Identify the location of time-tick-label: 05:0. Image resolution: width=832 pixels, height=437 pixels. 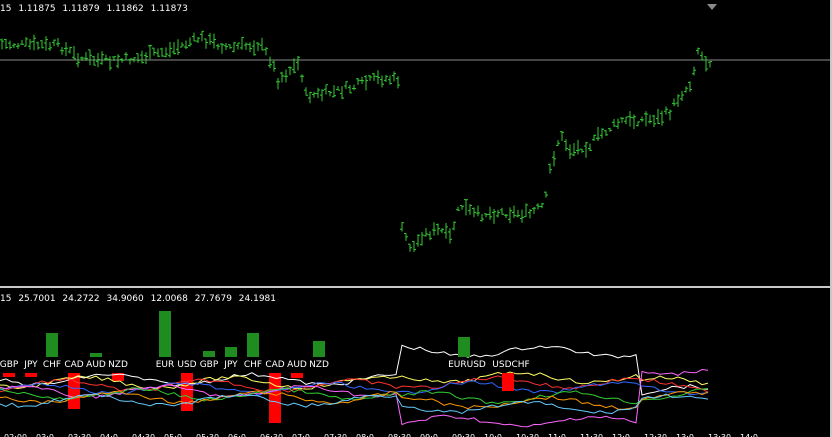
(173, 435).